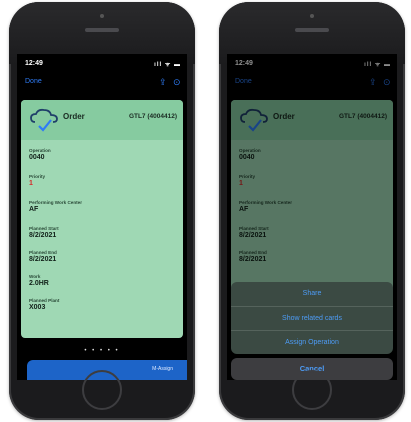 The height and width of the screenshot is (422, 411). I want to click on card-id: GTL7 (4004412), so click(152, 116).